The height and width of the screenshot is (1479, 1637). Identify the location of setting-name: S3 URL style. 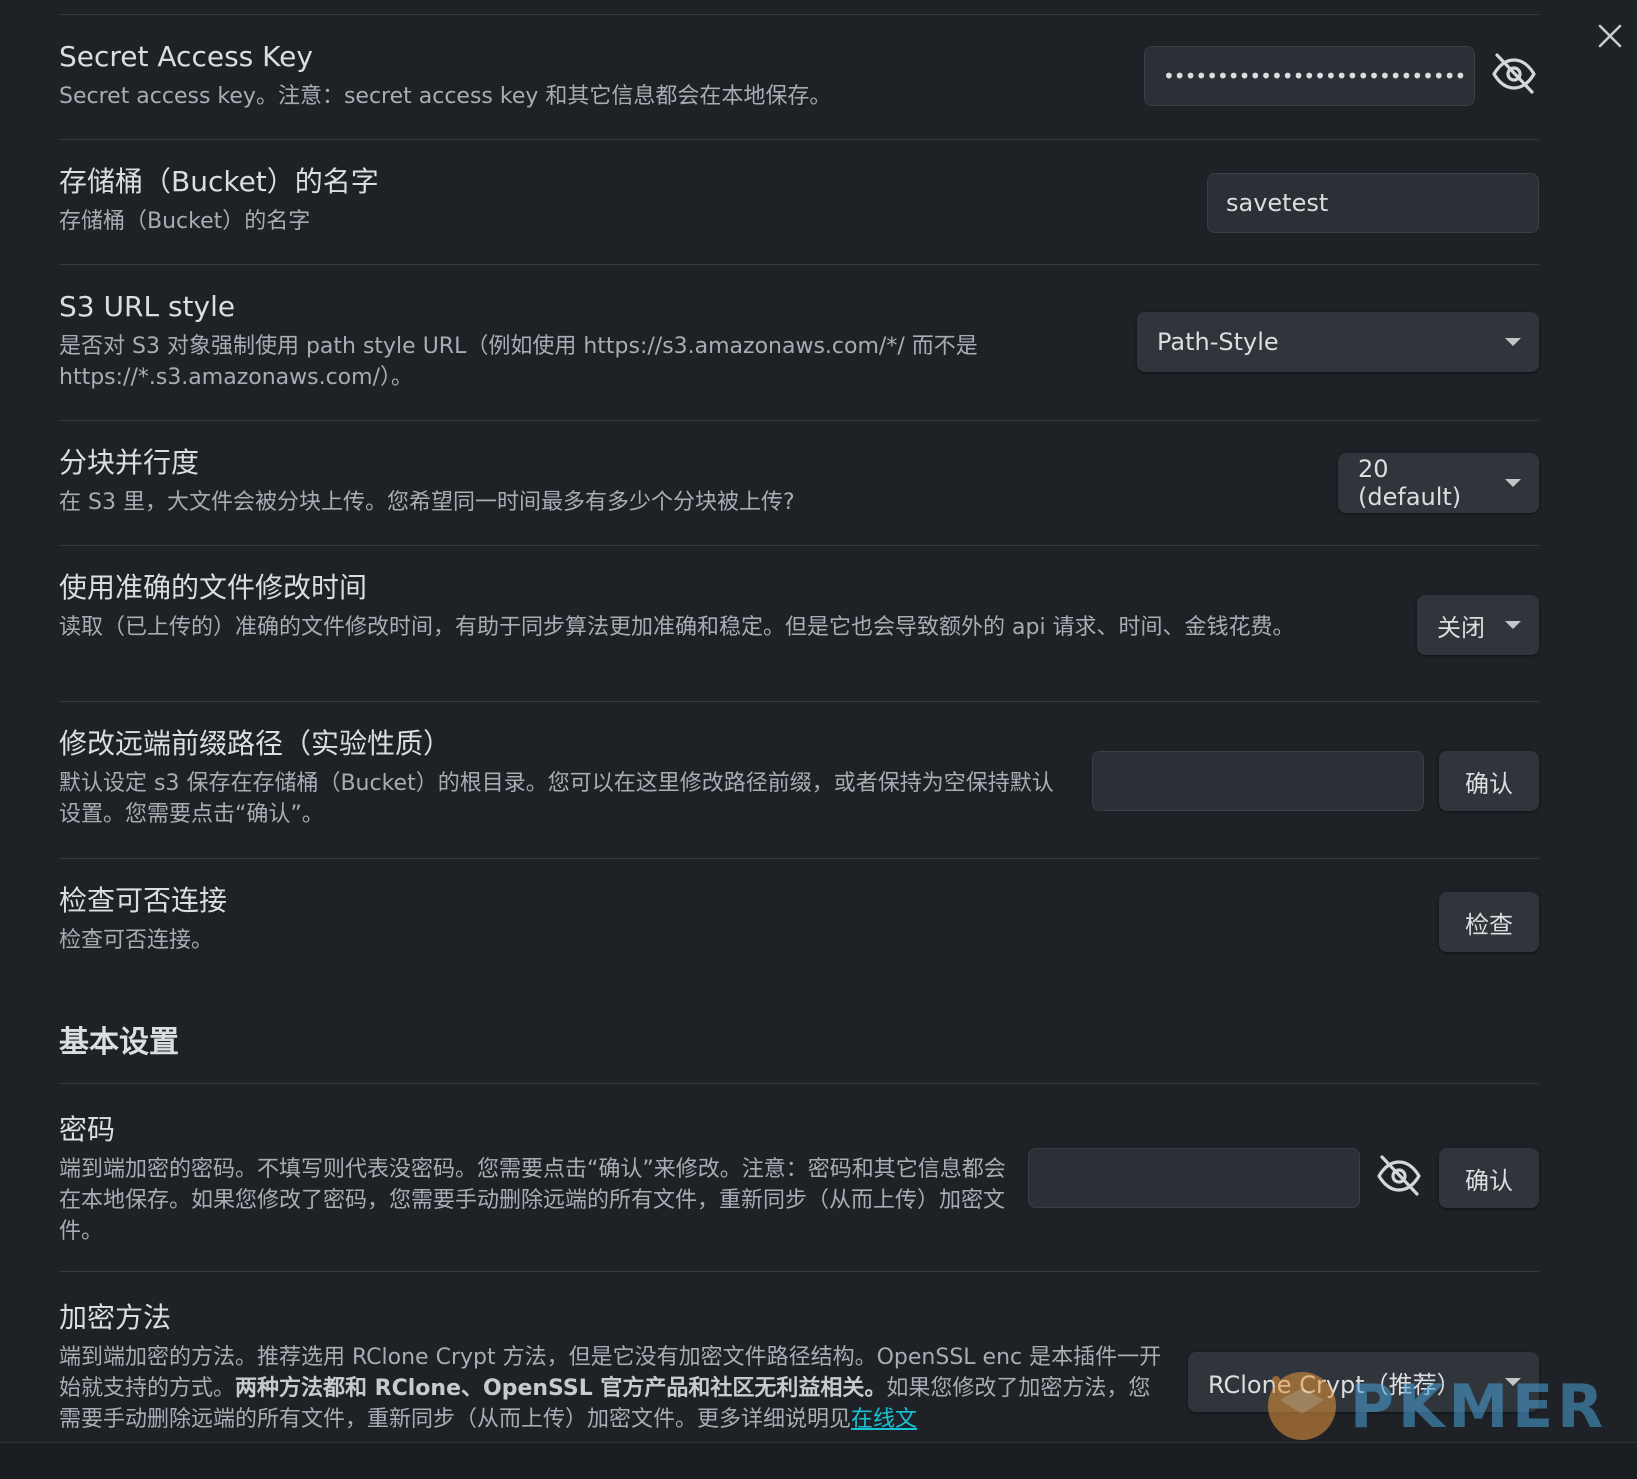
(147, 306).